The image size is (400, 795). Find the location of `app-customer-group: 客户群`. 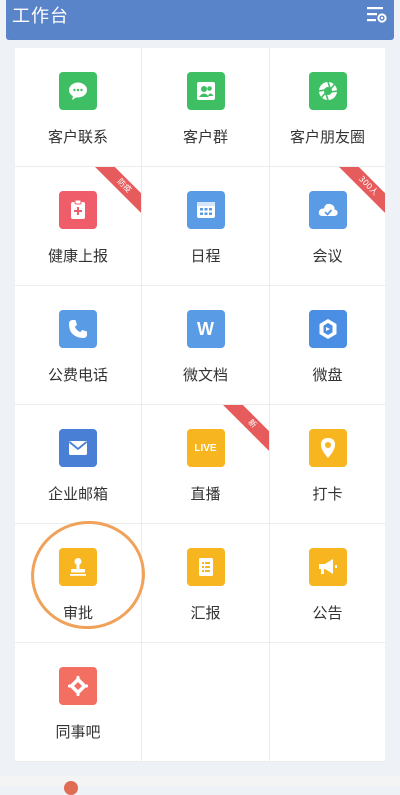

app-customer-group: 客户群 is located at coordinates (206, 107).